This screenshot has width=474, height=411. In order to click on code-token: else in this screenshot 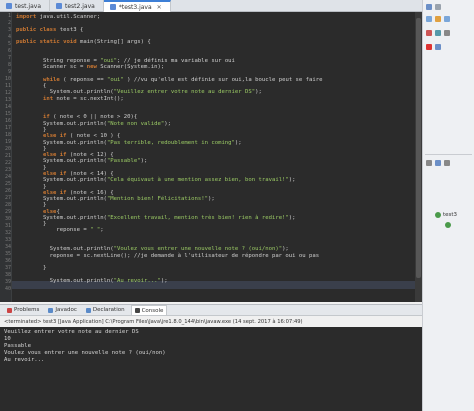, I will do `click(49, 211)`.